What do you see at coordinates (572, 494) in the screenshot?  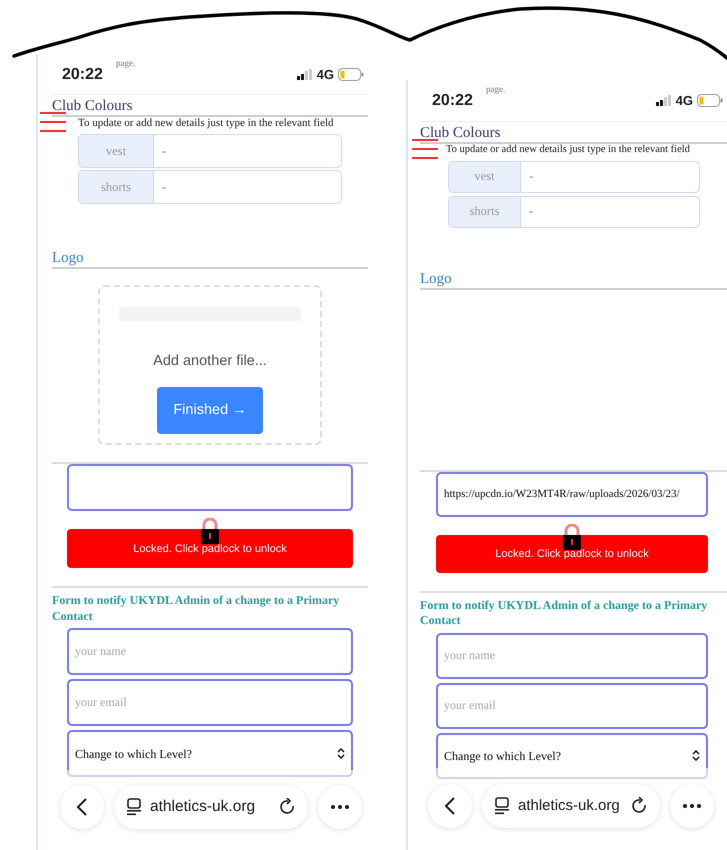 I see `url-field: https://upcdn.io/W23MT4R/raw/uploads/2026/03/23/` at bounding box center [572, 494].